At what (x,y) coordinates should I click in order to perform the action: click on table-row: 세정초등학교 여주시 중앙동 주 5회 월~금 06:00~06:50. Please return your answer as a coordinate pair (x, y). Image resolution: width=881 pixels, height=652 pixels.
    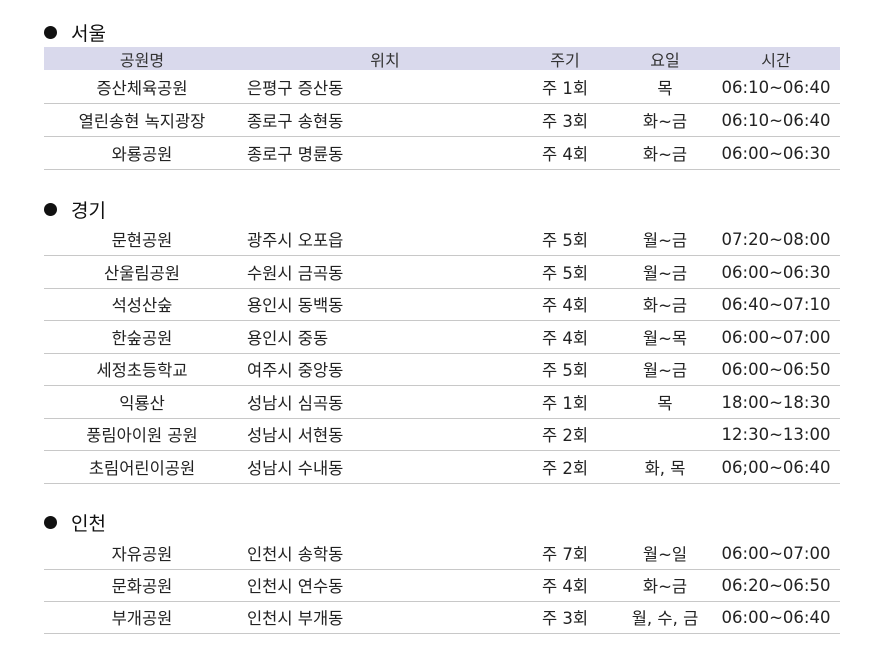
    Looking at the image, I should click on (442, 369).